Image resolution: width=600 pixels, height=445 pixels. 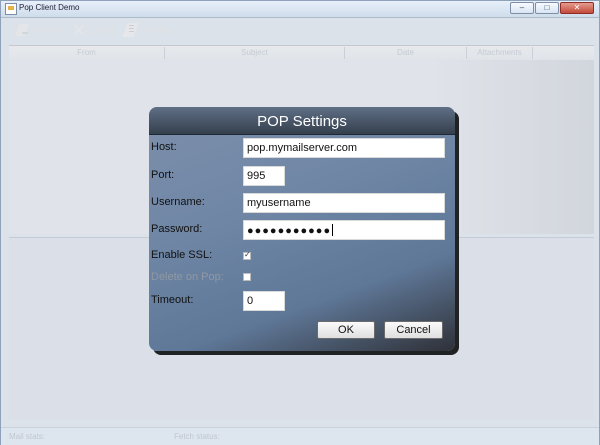 I want to click on port-label: Port:, so click(x=163, y=175).